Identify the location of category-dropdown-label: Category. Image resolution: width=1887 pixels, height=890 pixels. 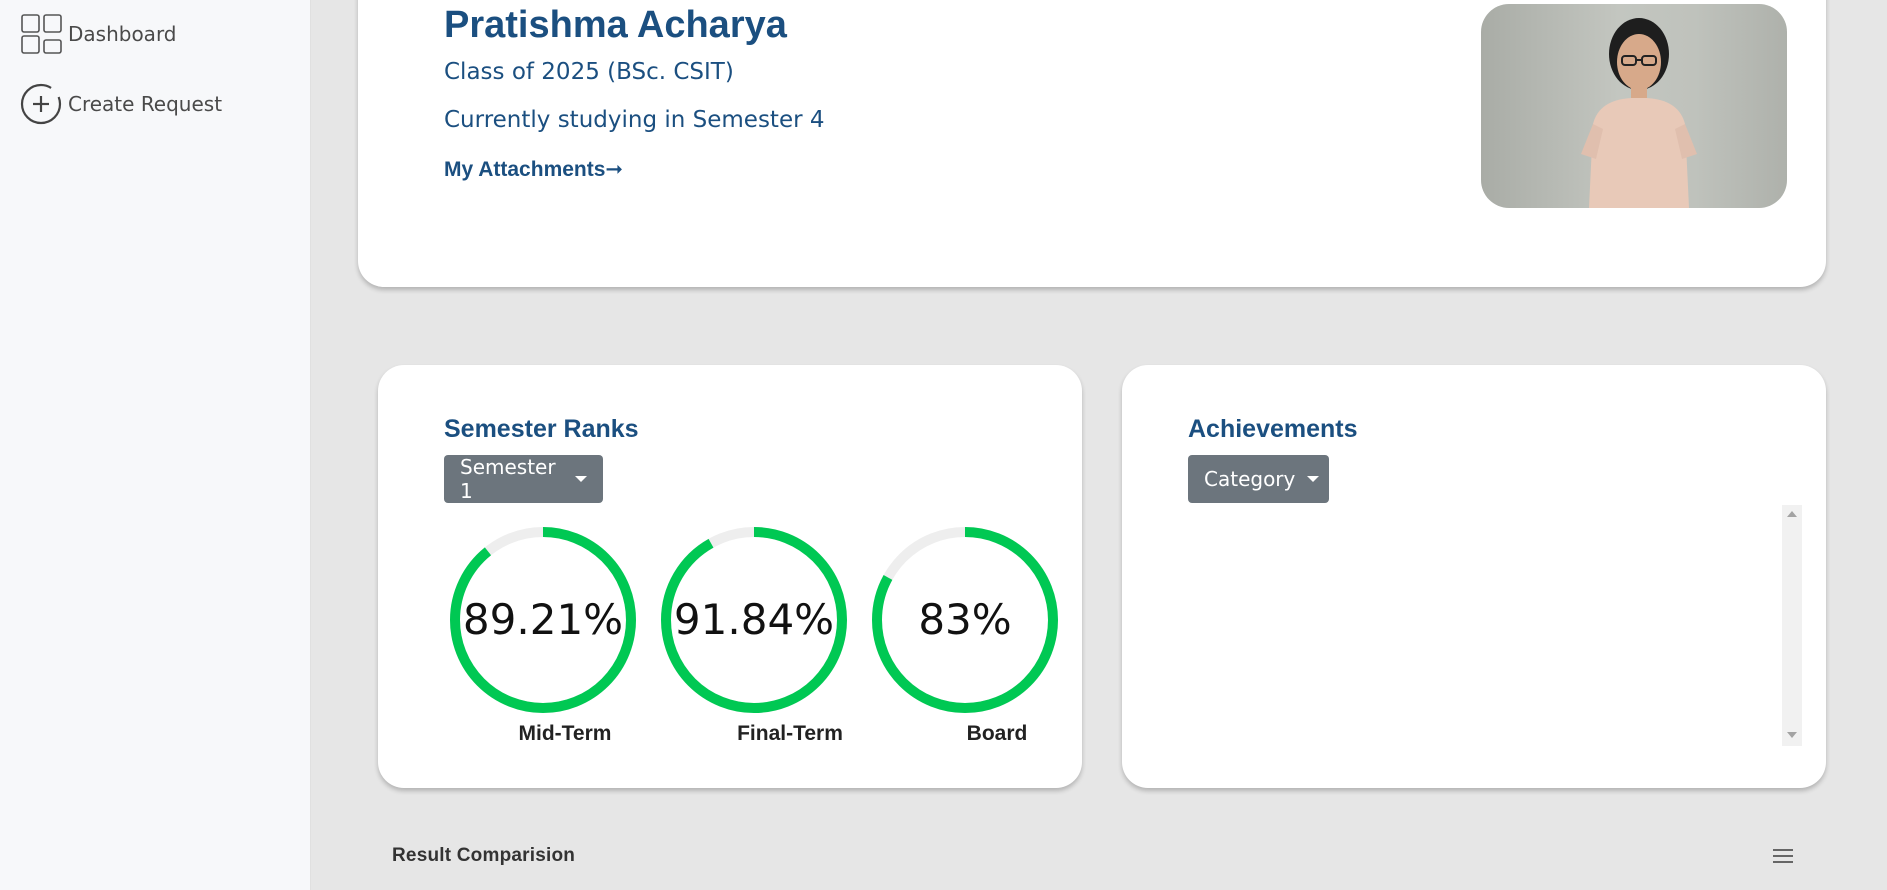
(1250, 479).